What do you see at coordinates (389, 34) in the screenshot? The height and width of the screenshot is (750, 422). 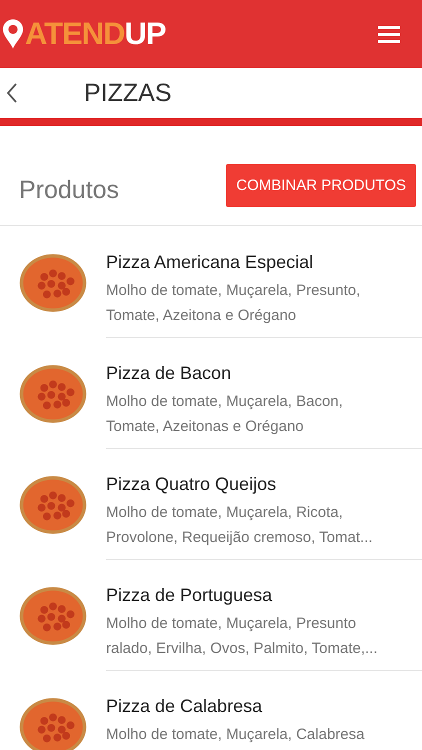 I see `menu-icon` at bounding box center [389, 34].